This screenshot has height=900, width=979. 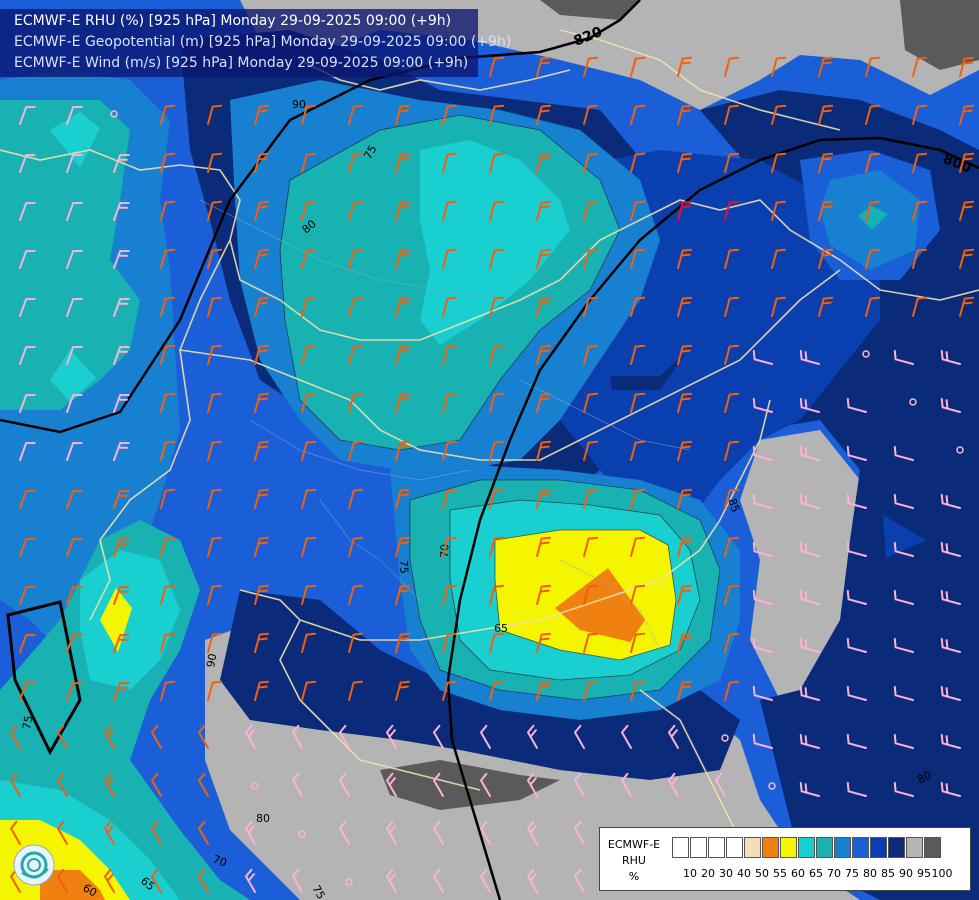 What do you see at coordinates (634, 860) in the screenshot?
I see `legend-title-variable: RHU` at bounding box center [634, 860].